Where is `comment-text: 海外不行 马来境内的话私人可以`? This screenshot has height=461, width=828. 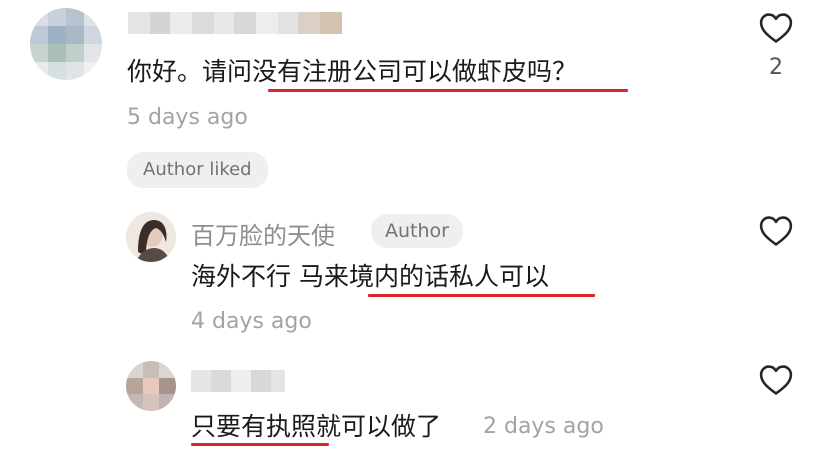
comment-text: 海外不行 马来境内的话私人可以 is located at coordinates (370, 276).